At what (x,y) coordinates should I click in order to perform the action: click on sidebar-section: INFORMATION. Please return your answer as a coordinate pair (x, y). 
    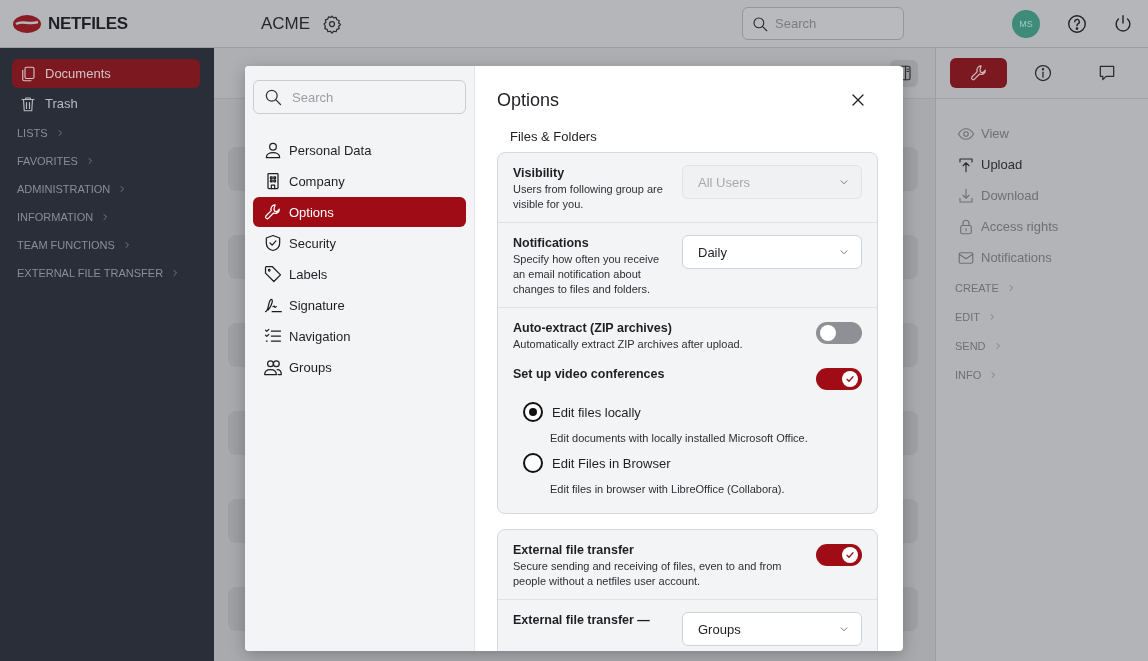
    Looking at the image, I should click on (106, 217).